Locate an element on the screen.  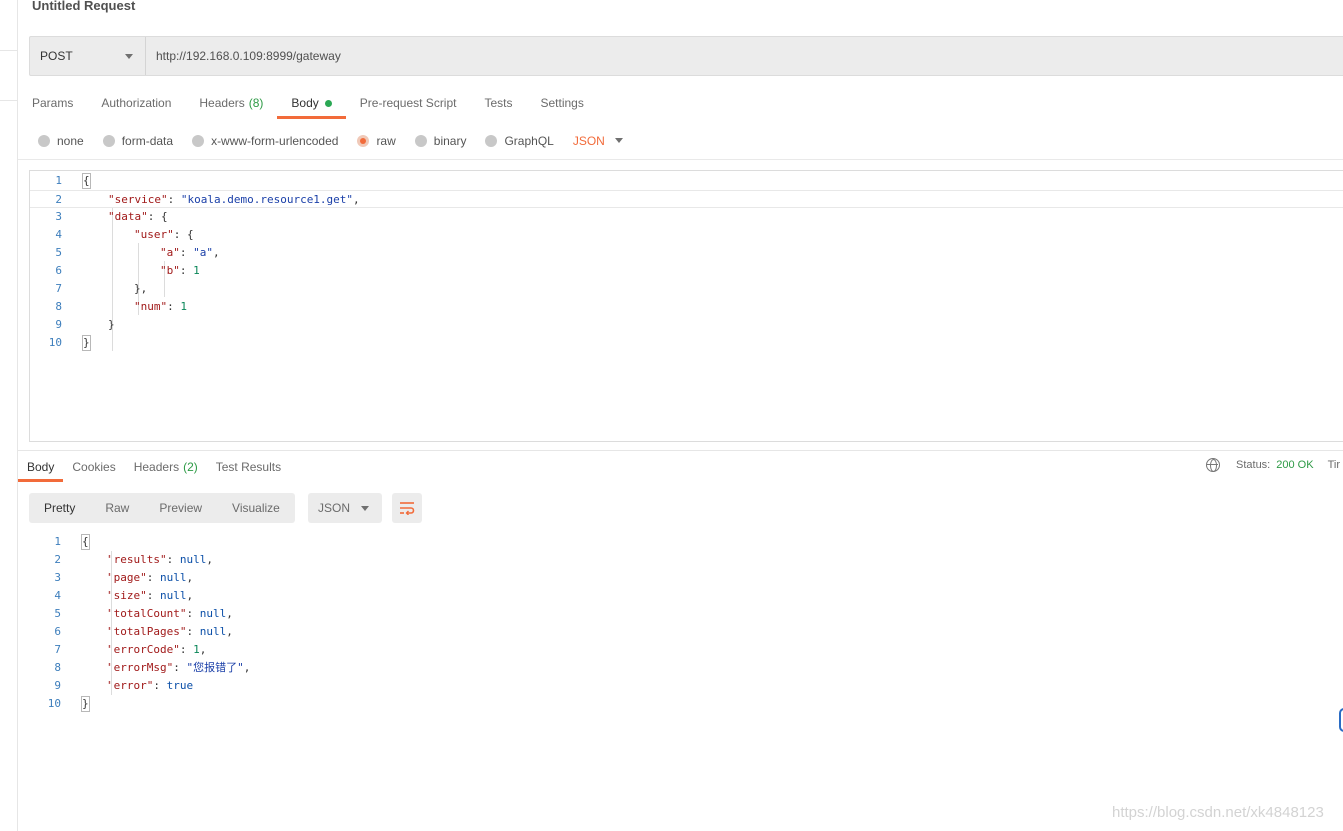
code-text: "totalCount": null, is located at coordinates (170, 614).